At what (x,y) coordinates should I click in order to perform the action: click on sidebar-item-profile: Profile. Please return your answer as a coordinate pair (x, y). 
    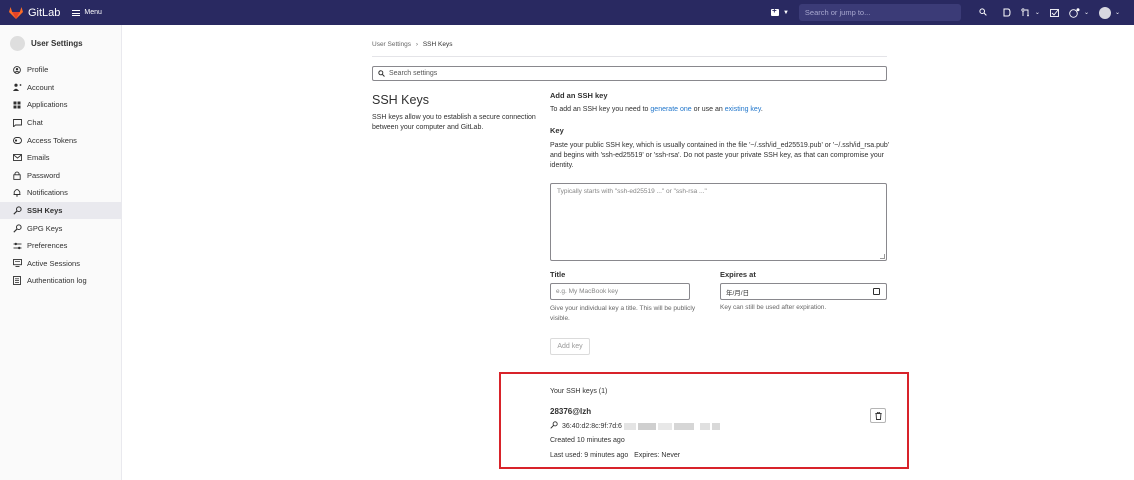
    Looking at the image, I should click on (60, 70).